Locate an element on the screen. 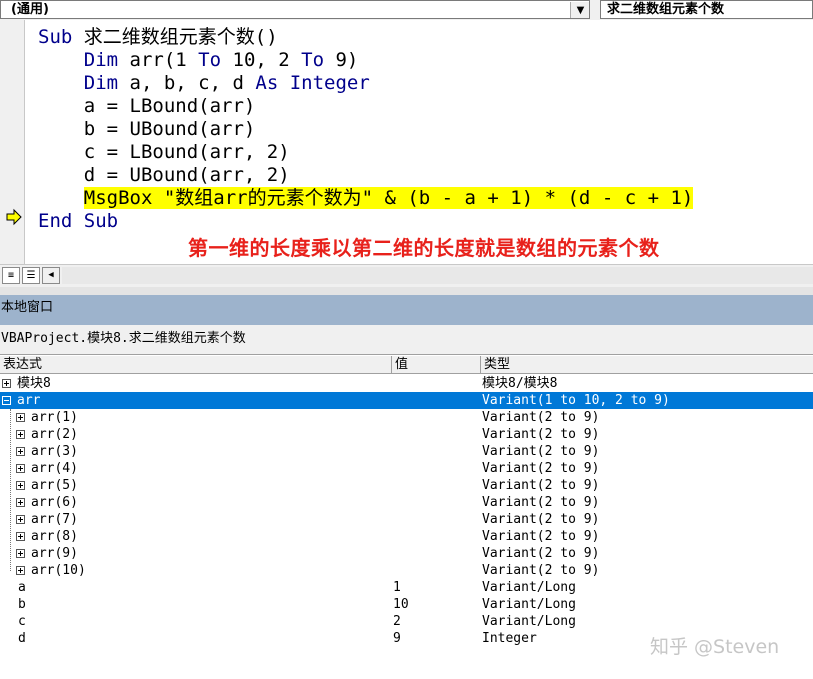 The image size is (813, 679). locals-expression-text: b is located at coordinates (22, 604).